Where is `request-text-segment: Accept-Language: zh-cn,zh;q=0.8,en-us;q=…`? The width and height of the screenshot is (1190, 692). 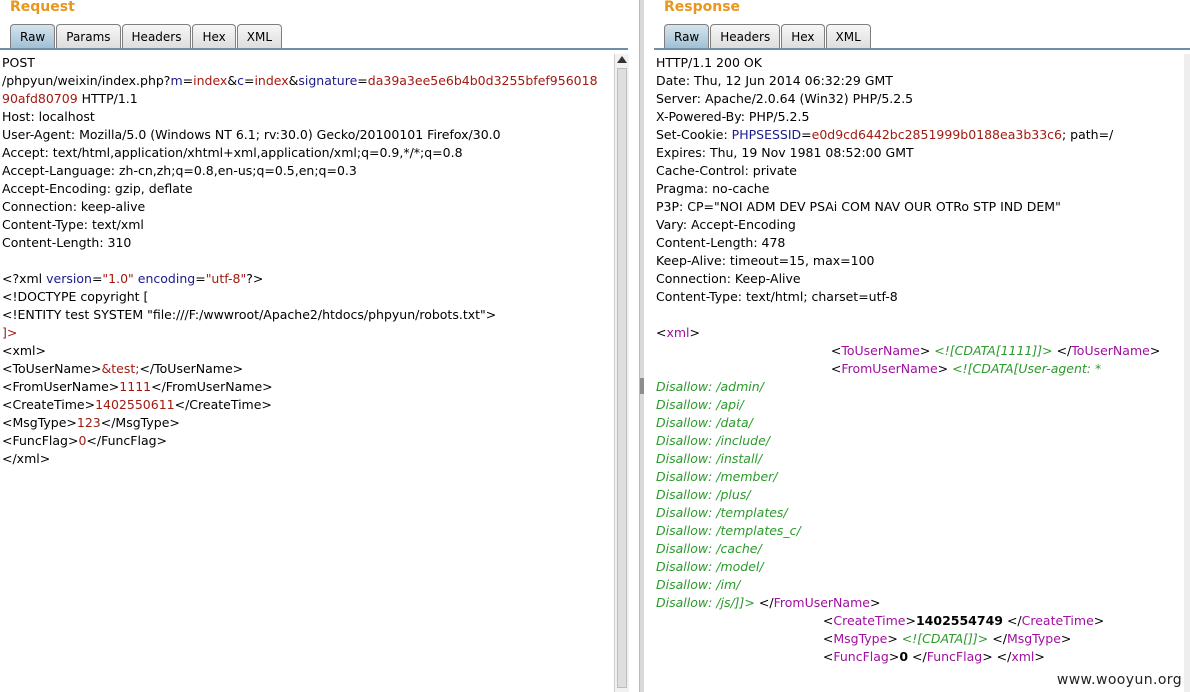
request-text-segment: Accept-Language: zh-cn,zh;q=0.8,en-us;q=… is located at coordinates (179, 170).